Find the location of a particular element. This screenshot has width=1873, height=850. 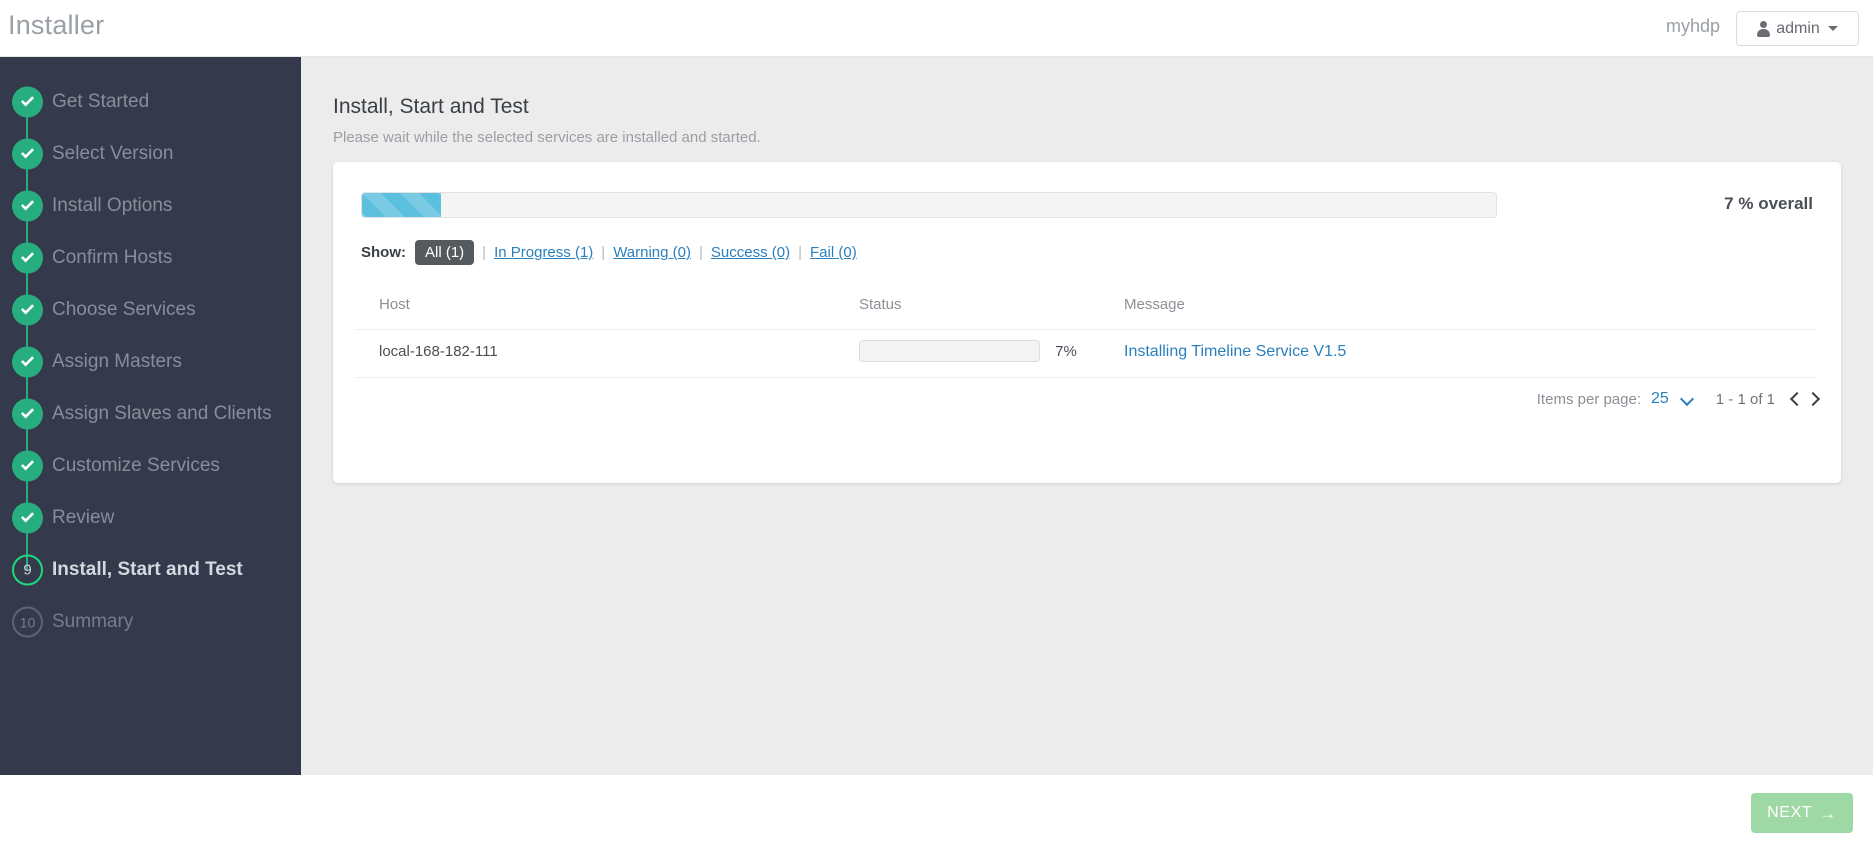

column-header-status: Status is located at coordinates (880, 304).